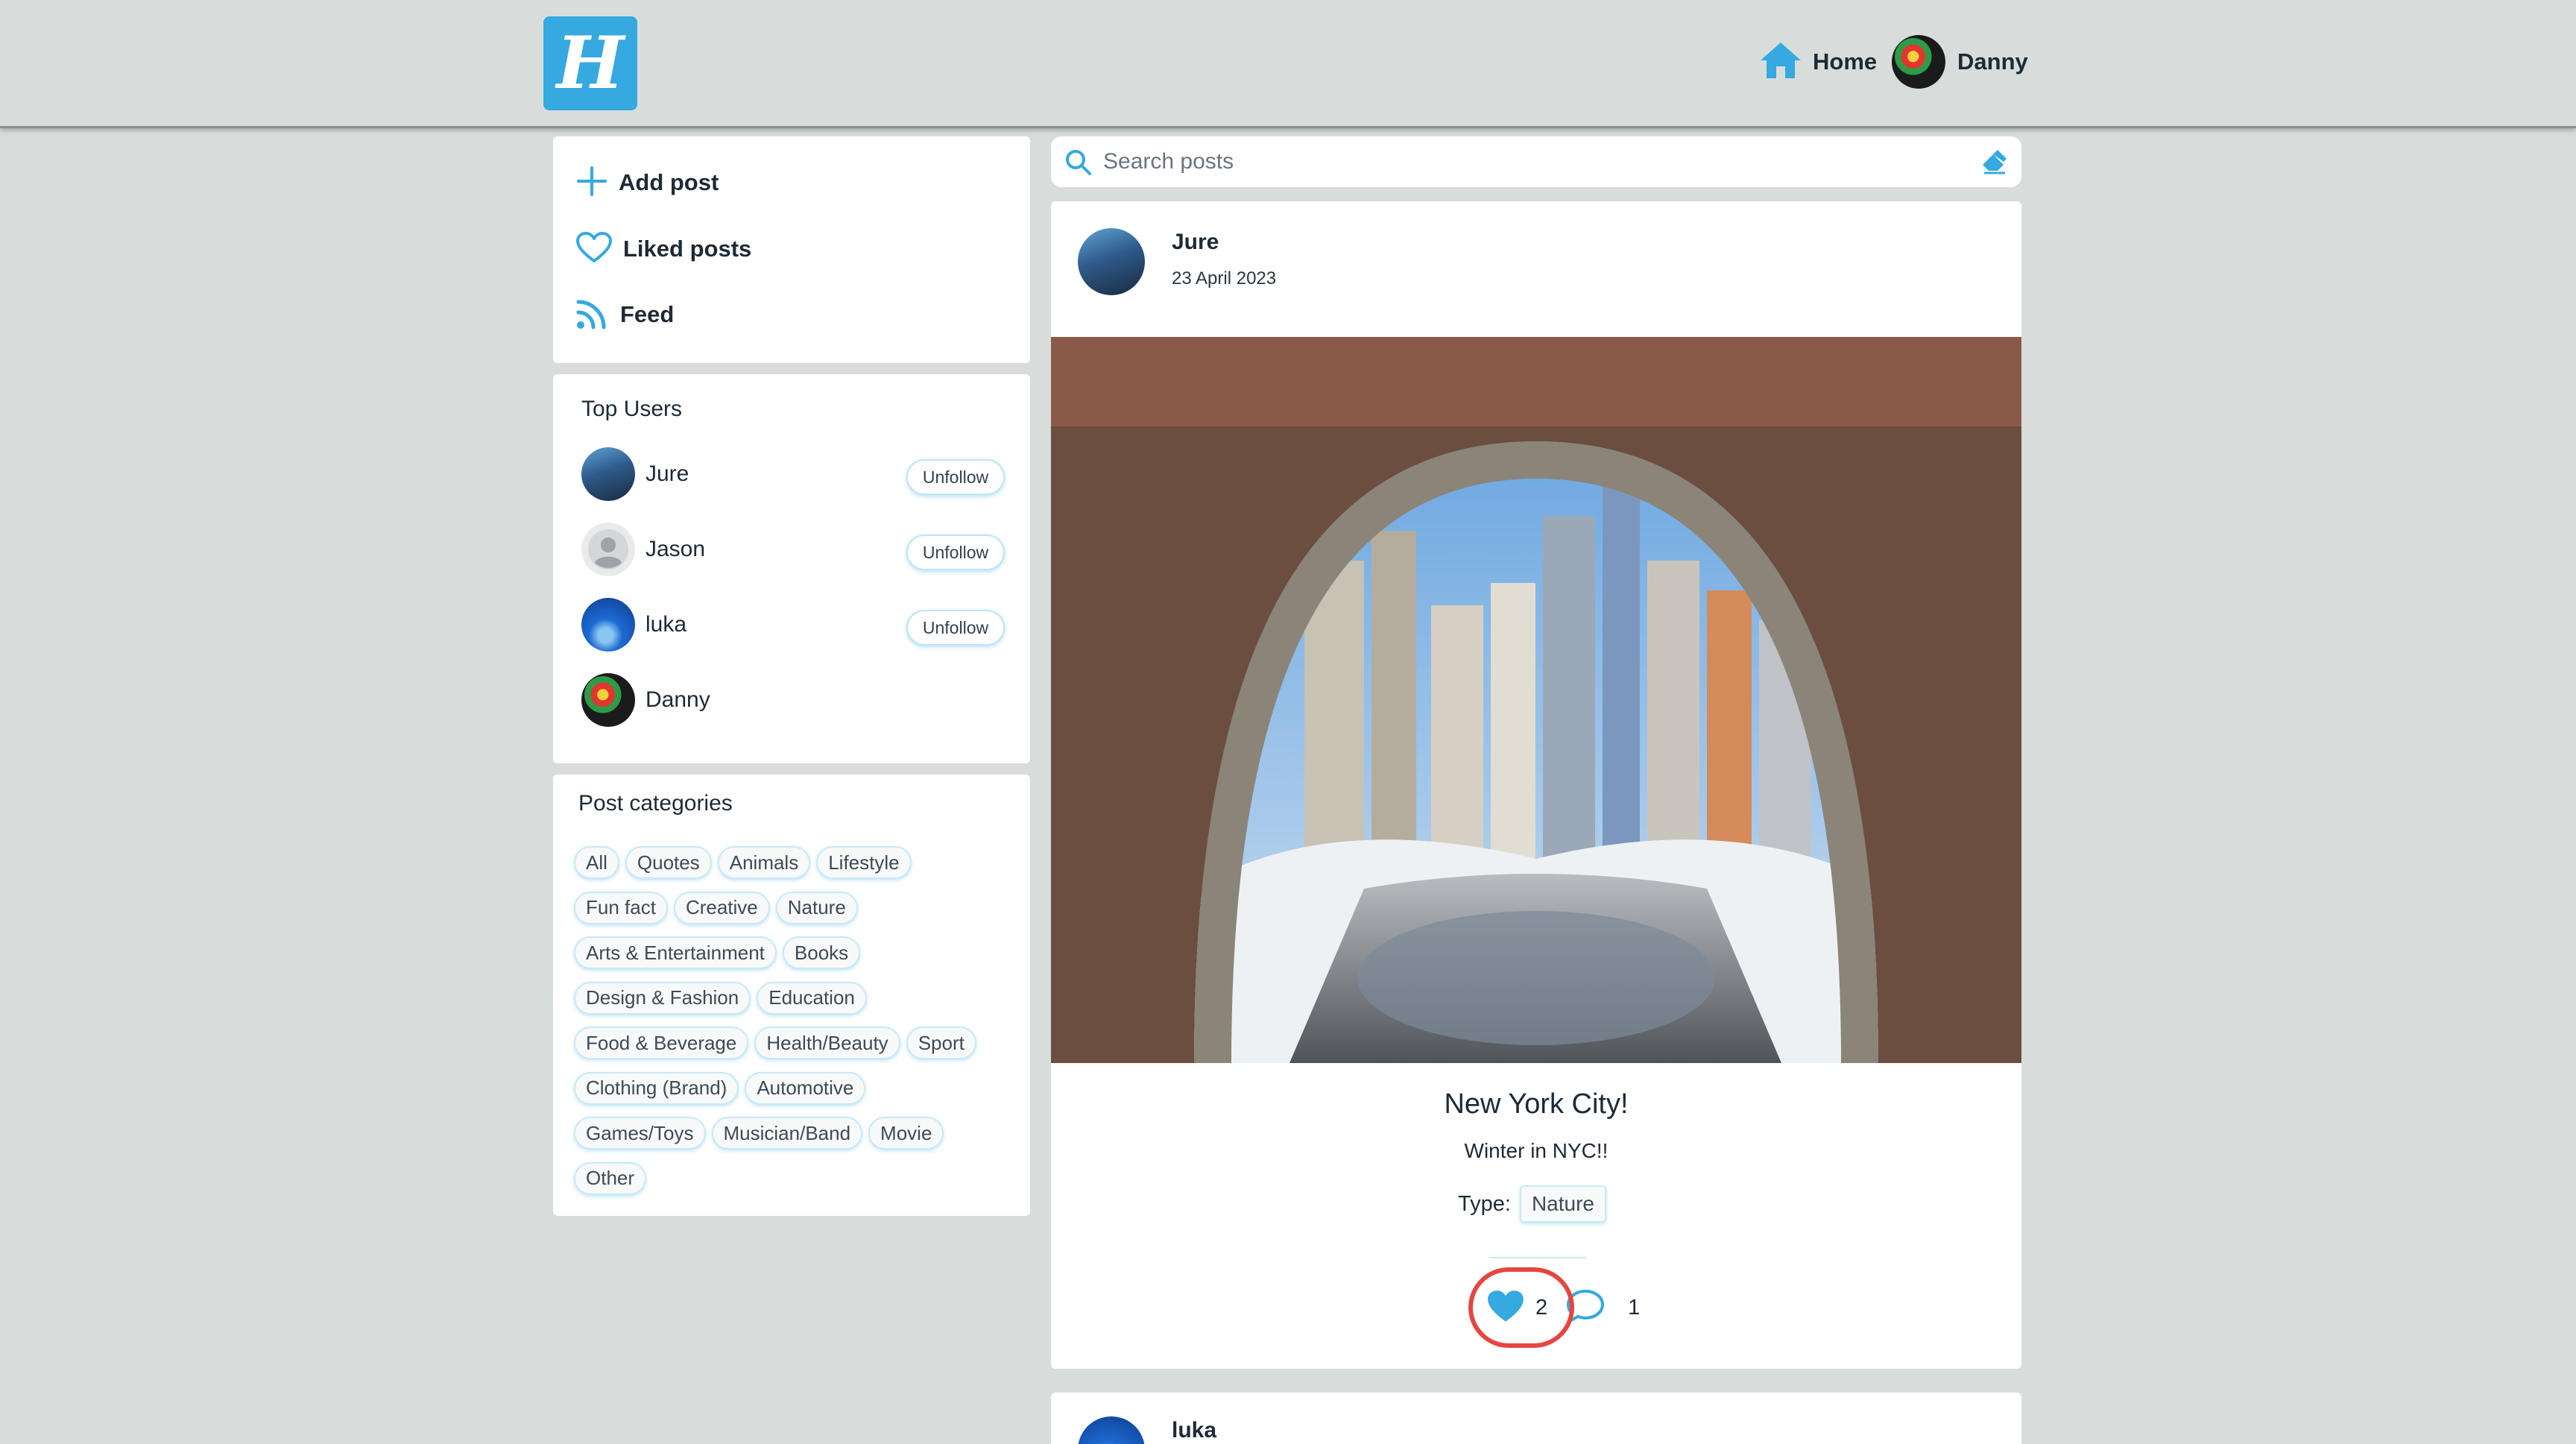 The height and width of the screenshot is (1444, 2576). I want to click on post-author-name: Jure, so click(1196, 243).